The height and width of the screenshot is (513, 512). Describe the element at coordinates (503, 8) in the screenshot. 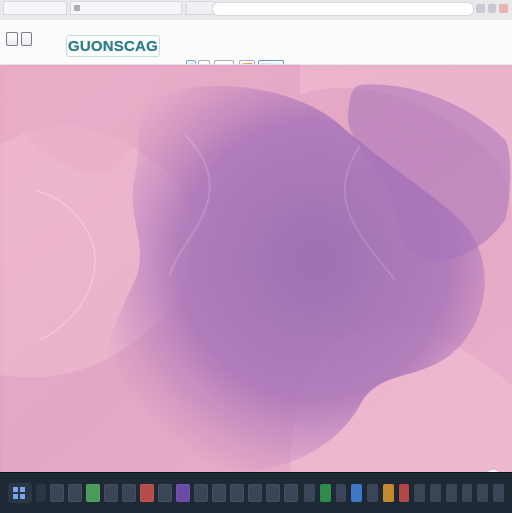

I see `close-icon` at that location.